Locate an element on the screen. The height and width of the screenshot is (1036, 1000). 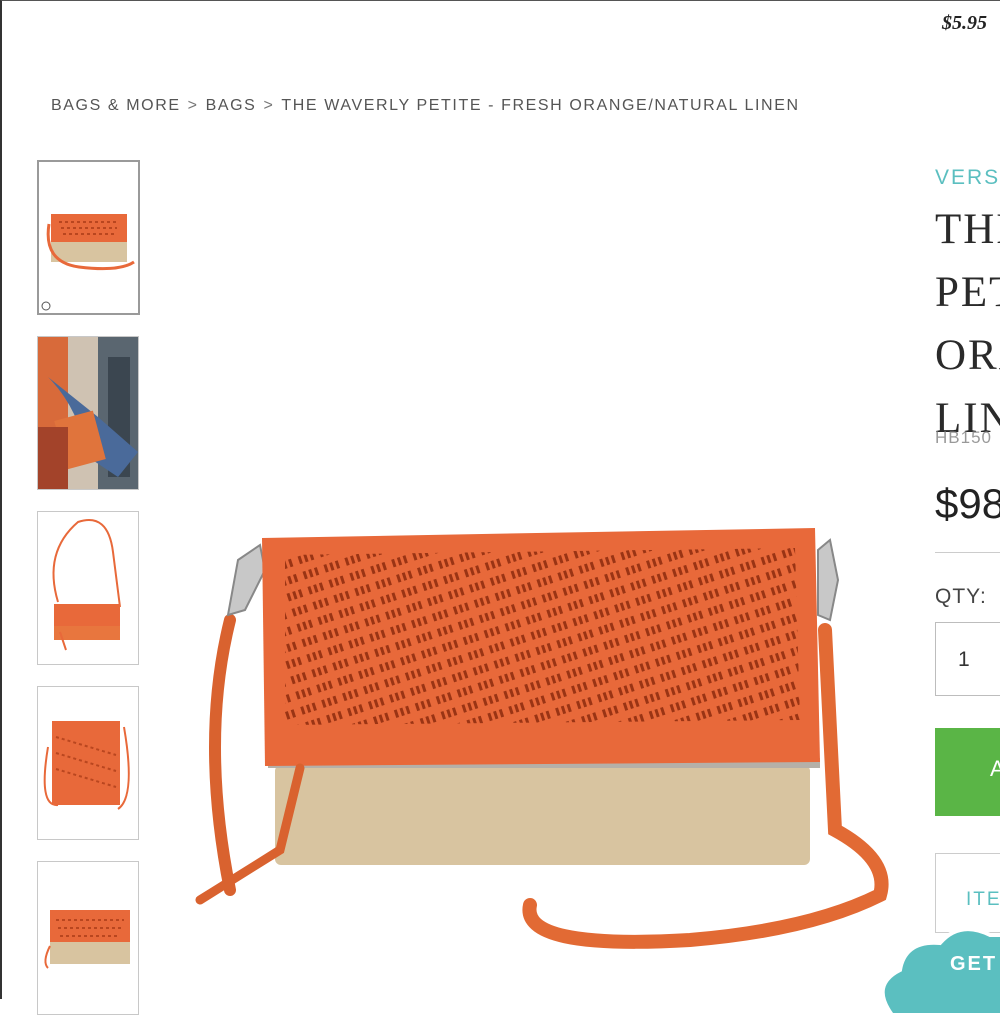
thumbnail-bag-front is located at coordinates (88, 237).